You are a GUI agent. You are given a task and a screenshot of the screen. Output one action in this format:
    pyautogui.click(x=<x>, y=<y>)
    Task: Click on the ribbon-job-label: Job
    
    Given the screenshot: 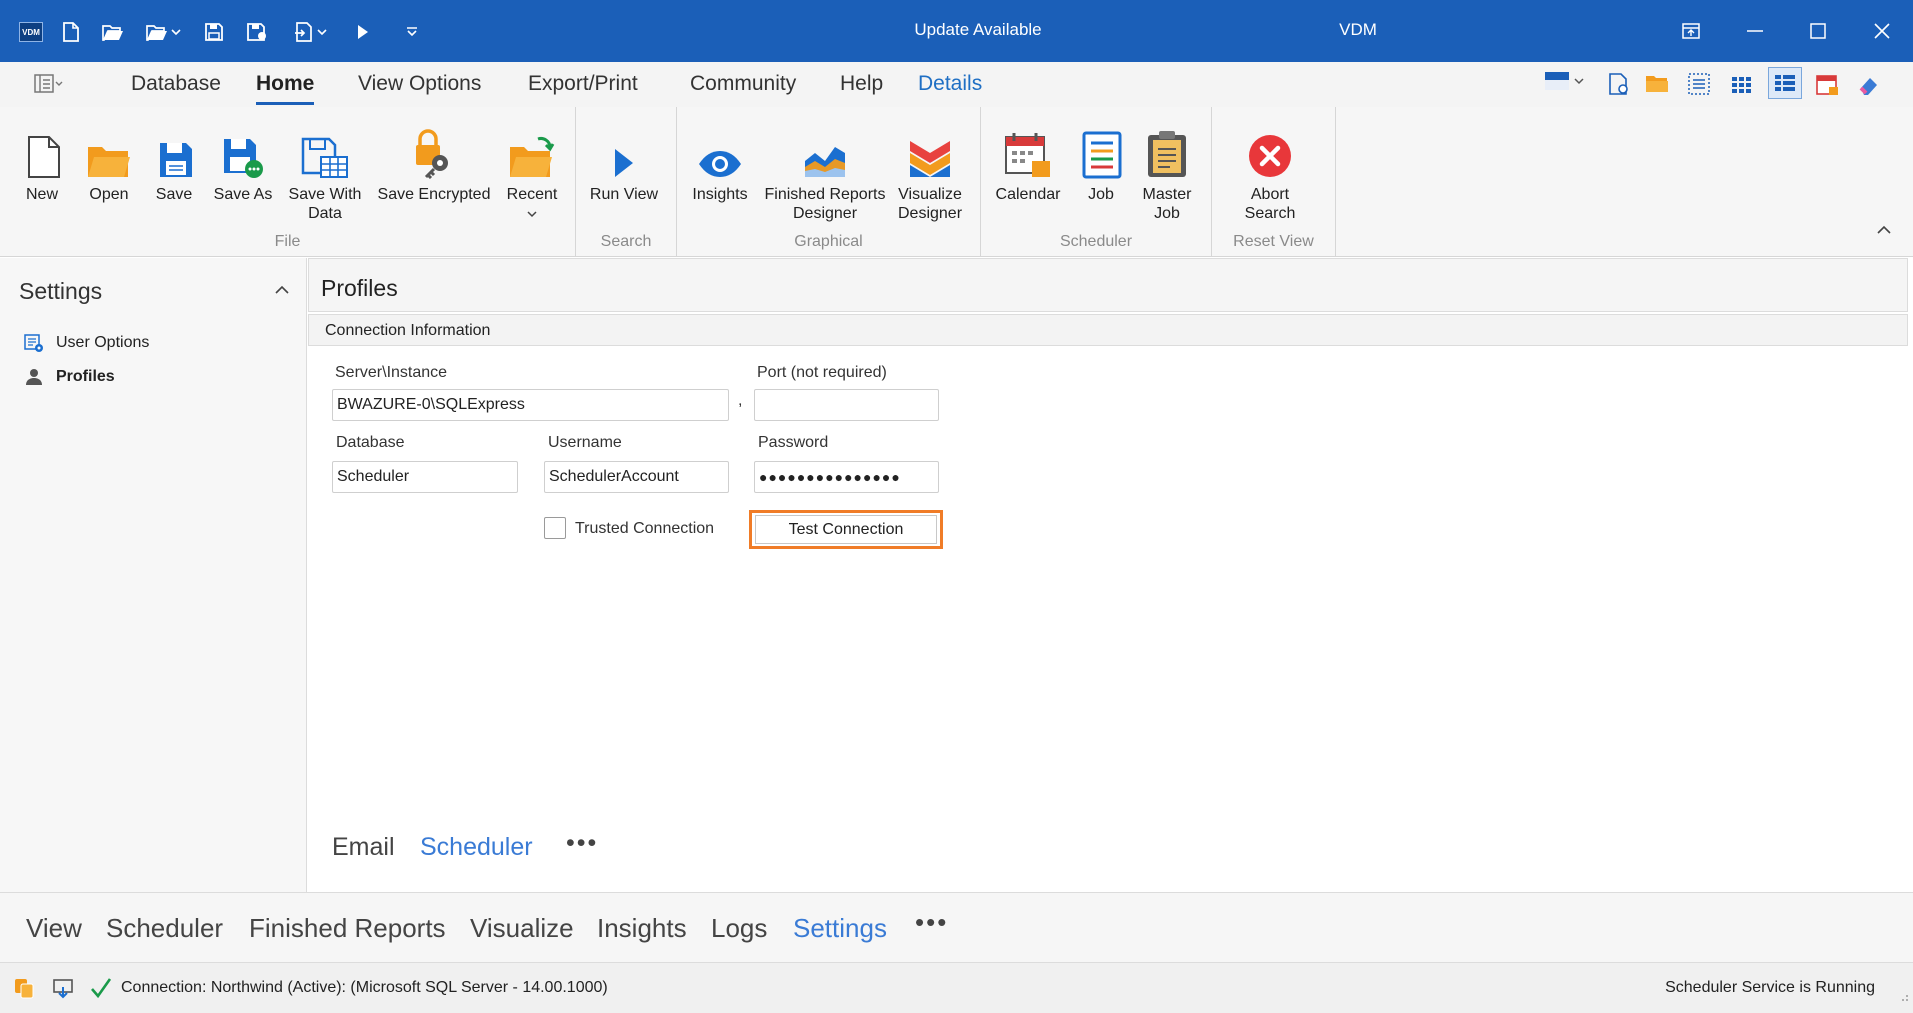 What is the action you would take?
    pyautogui.click(x=1101, y=194)
    